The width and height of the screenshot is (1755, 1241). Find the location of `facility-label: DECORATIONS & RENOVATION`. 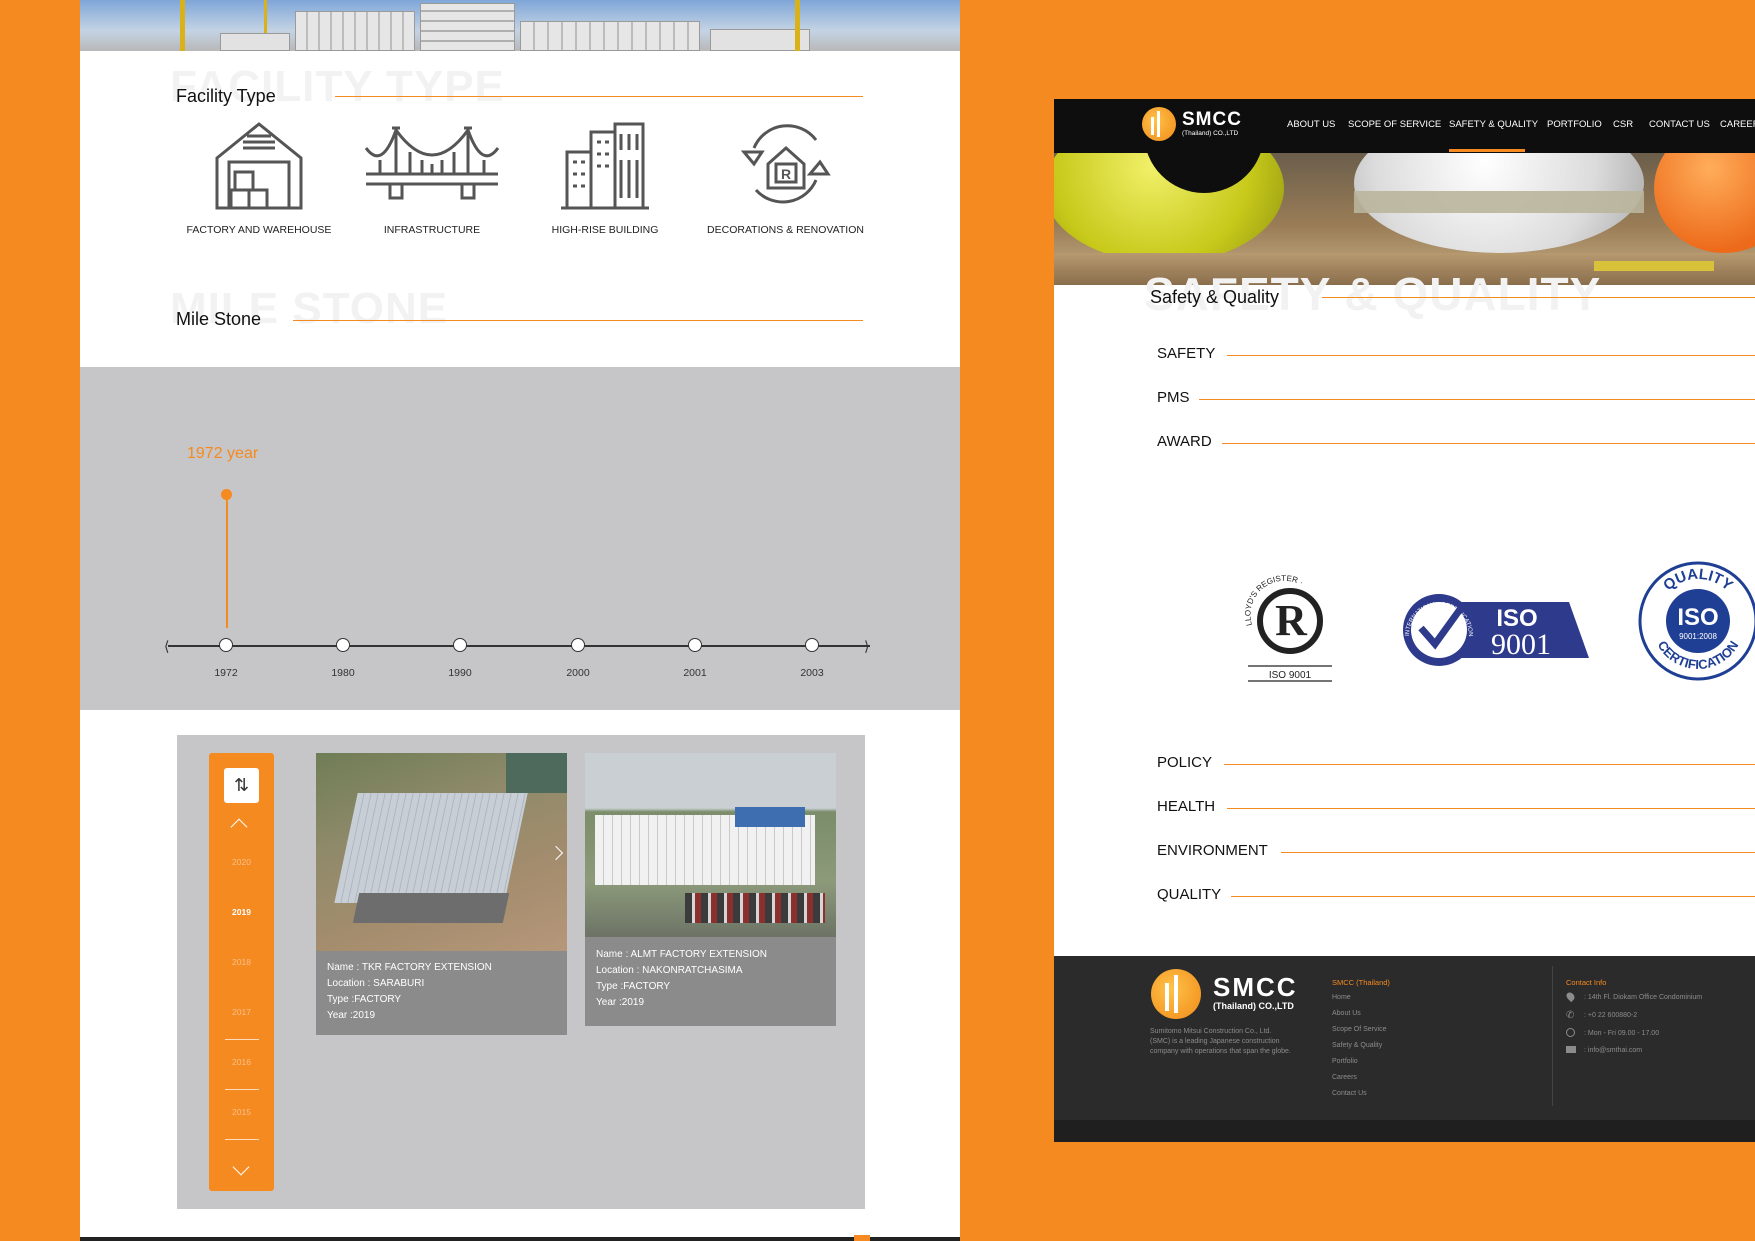

facility-label: DECORATIONS & RENOVATION is located at coordinates (785, 230).